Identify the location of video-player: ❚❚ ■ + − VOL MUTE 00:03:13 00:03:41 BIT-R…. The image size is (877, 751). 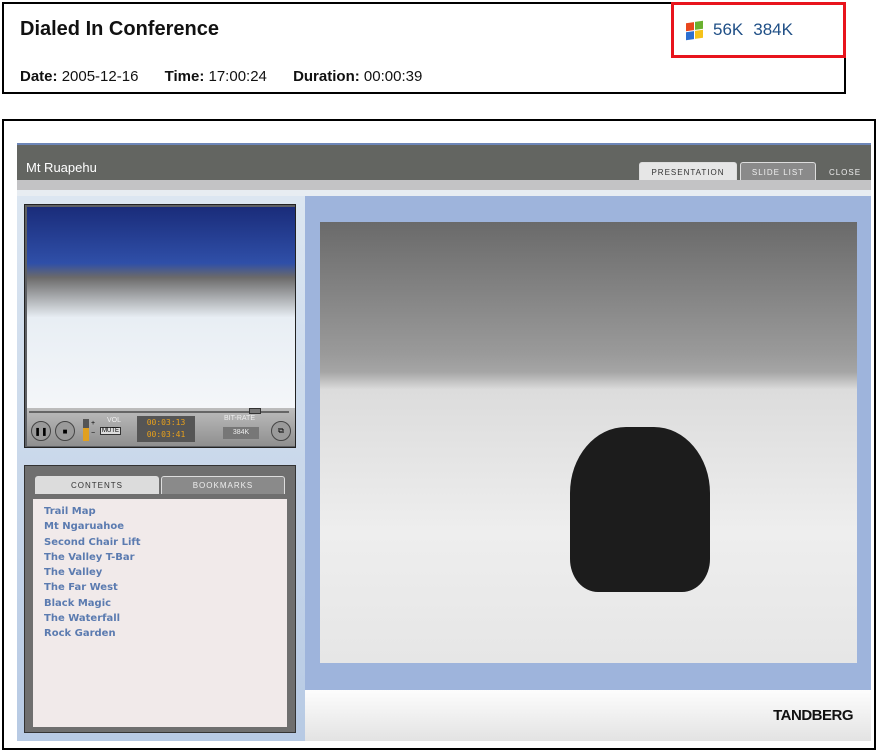
(160, 326).